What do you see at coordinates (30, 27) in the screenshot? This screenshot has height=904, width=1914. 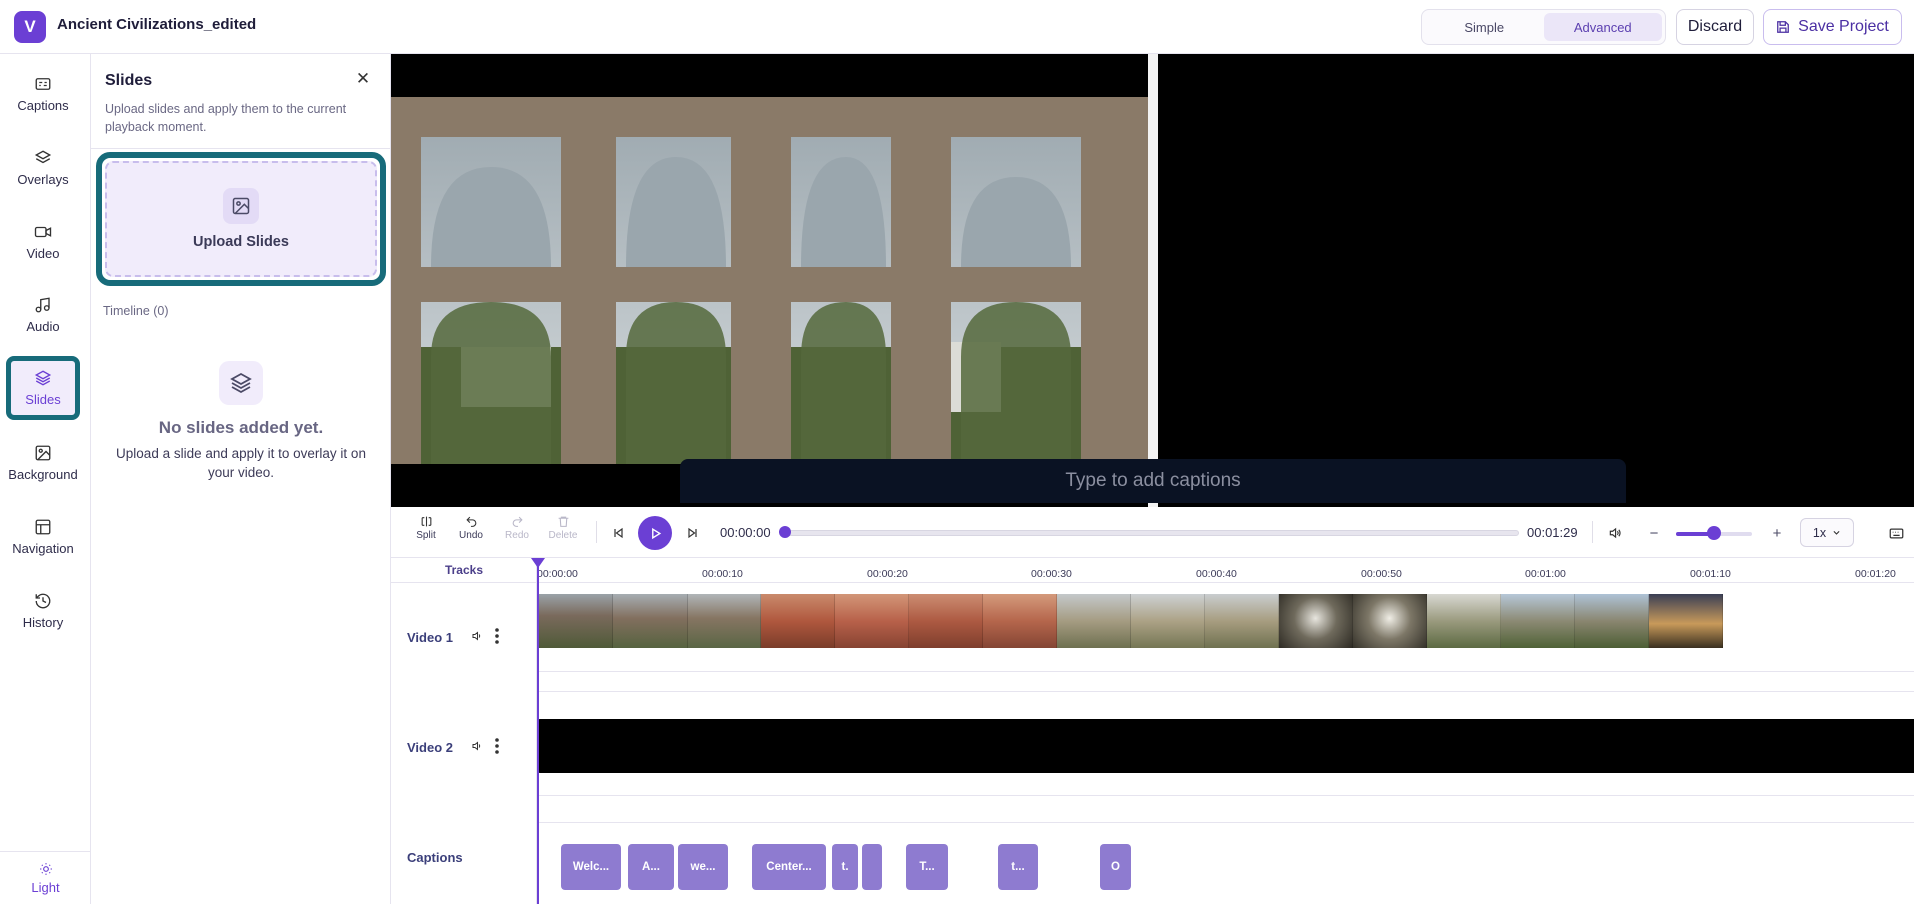 I see `app-logo: V` at bounding box center [30, 27].